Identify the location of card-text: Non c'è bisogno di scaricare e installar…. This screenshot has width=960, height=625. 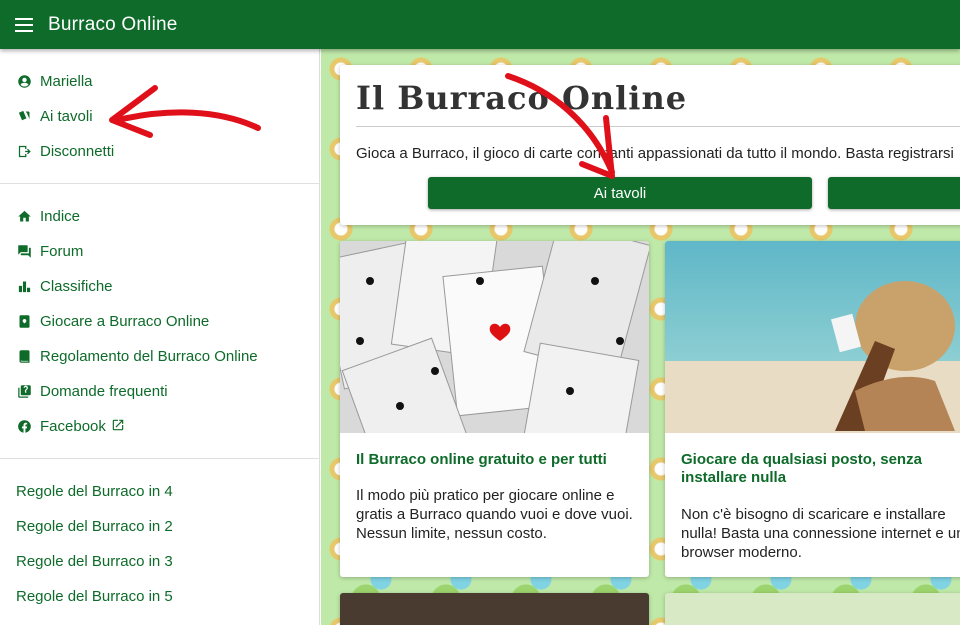
(820, 533).